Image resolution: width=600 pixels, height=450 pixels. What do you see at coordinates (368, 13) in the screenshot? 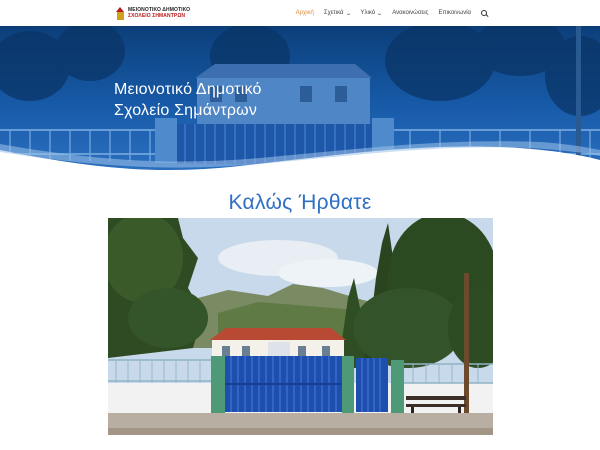
I see `nav-label: Υλικό` at bounding box center [368, 13].